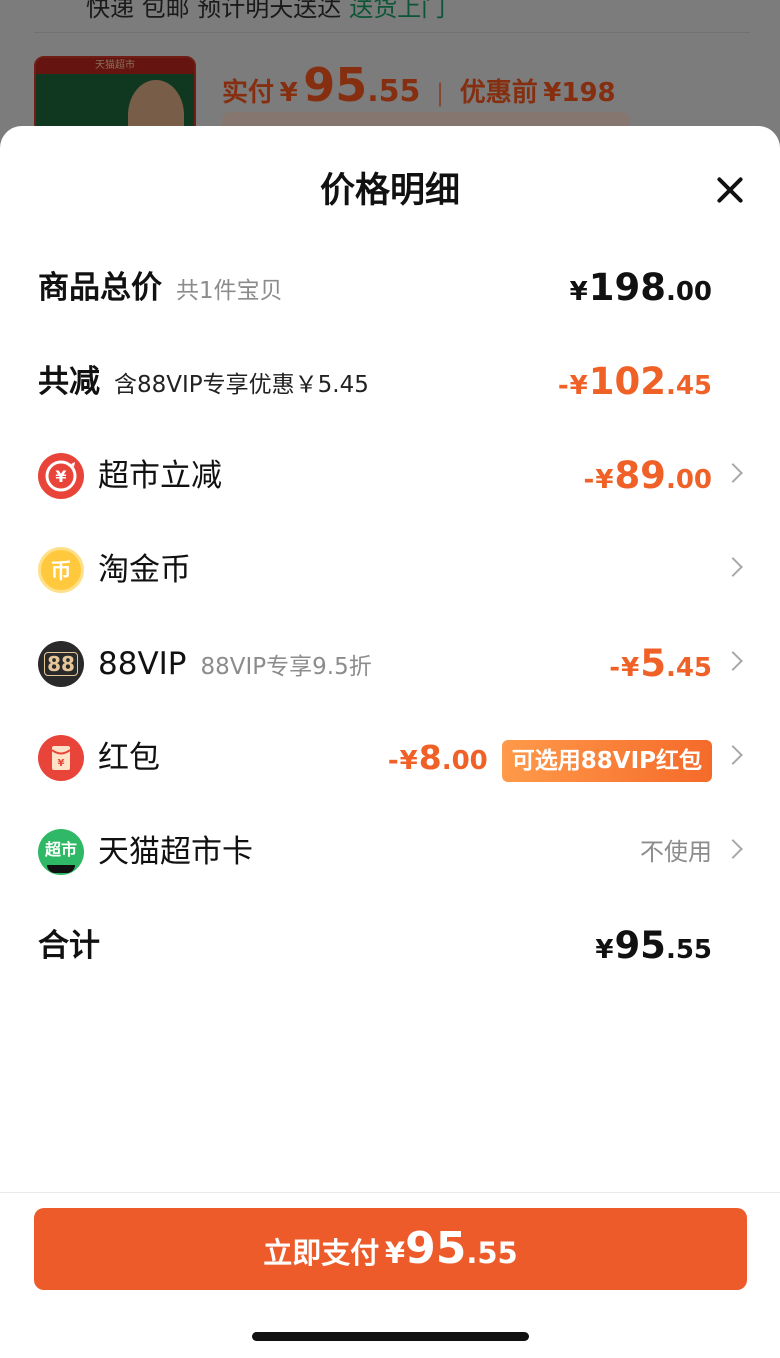  What do you see at coordinates (69, 946) in the screenshot?
I see `sum-label: 合计` at bounding box center [69, 946].